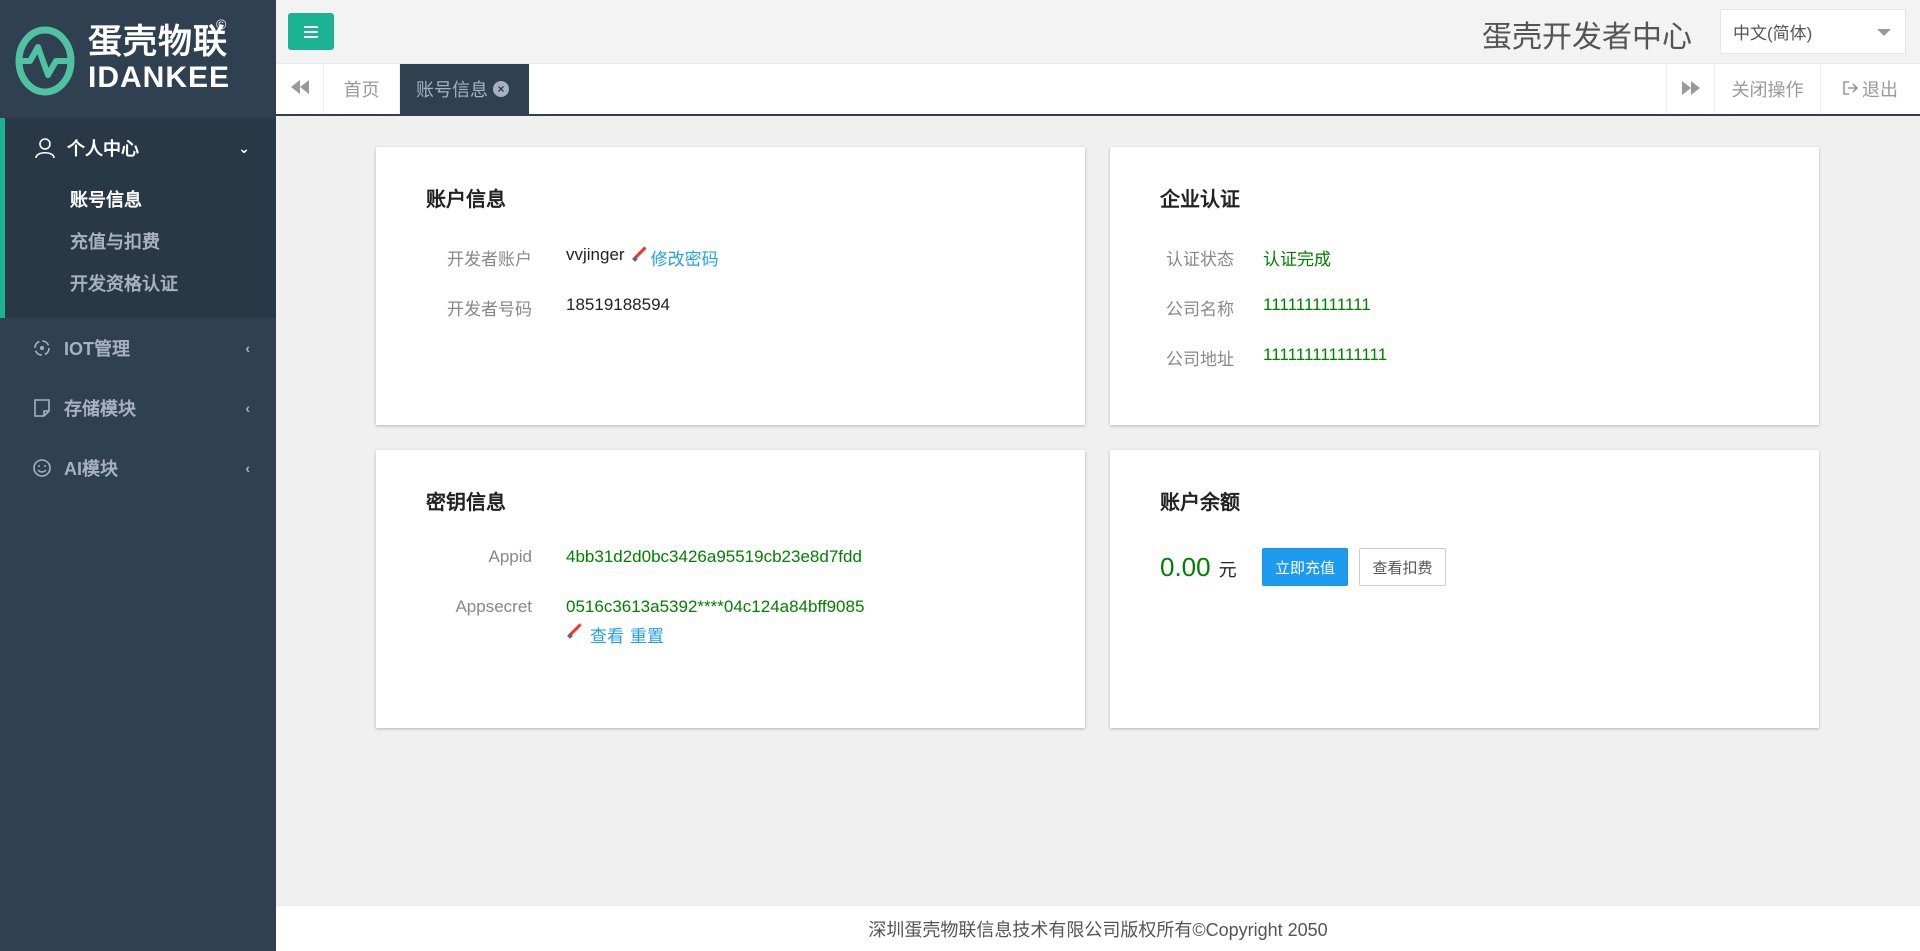 The height and width of the screenshot is (951, 1920). I want to click on logout-button: 退出, so click(1870, 89).